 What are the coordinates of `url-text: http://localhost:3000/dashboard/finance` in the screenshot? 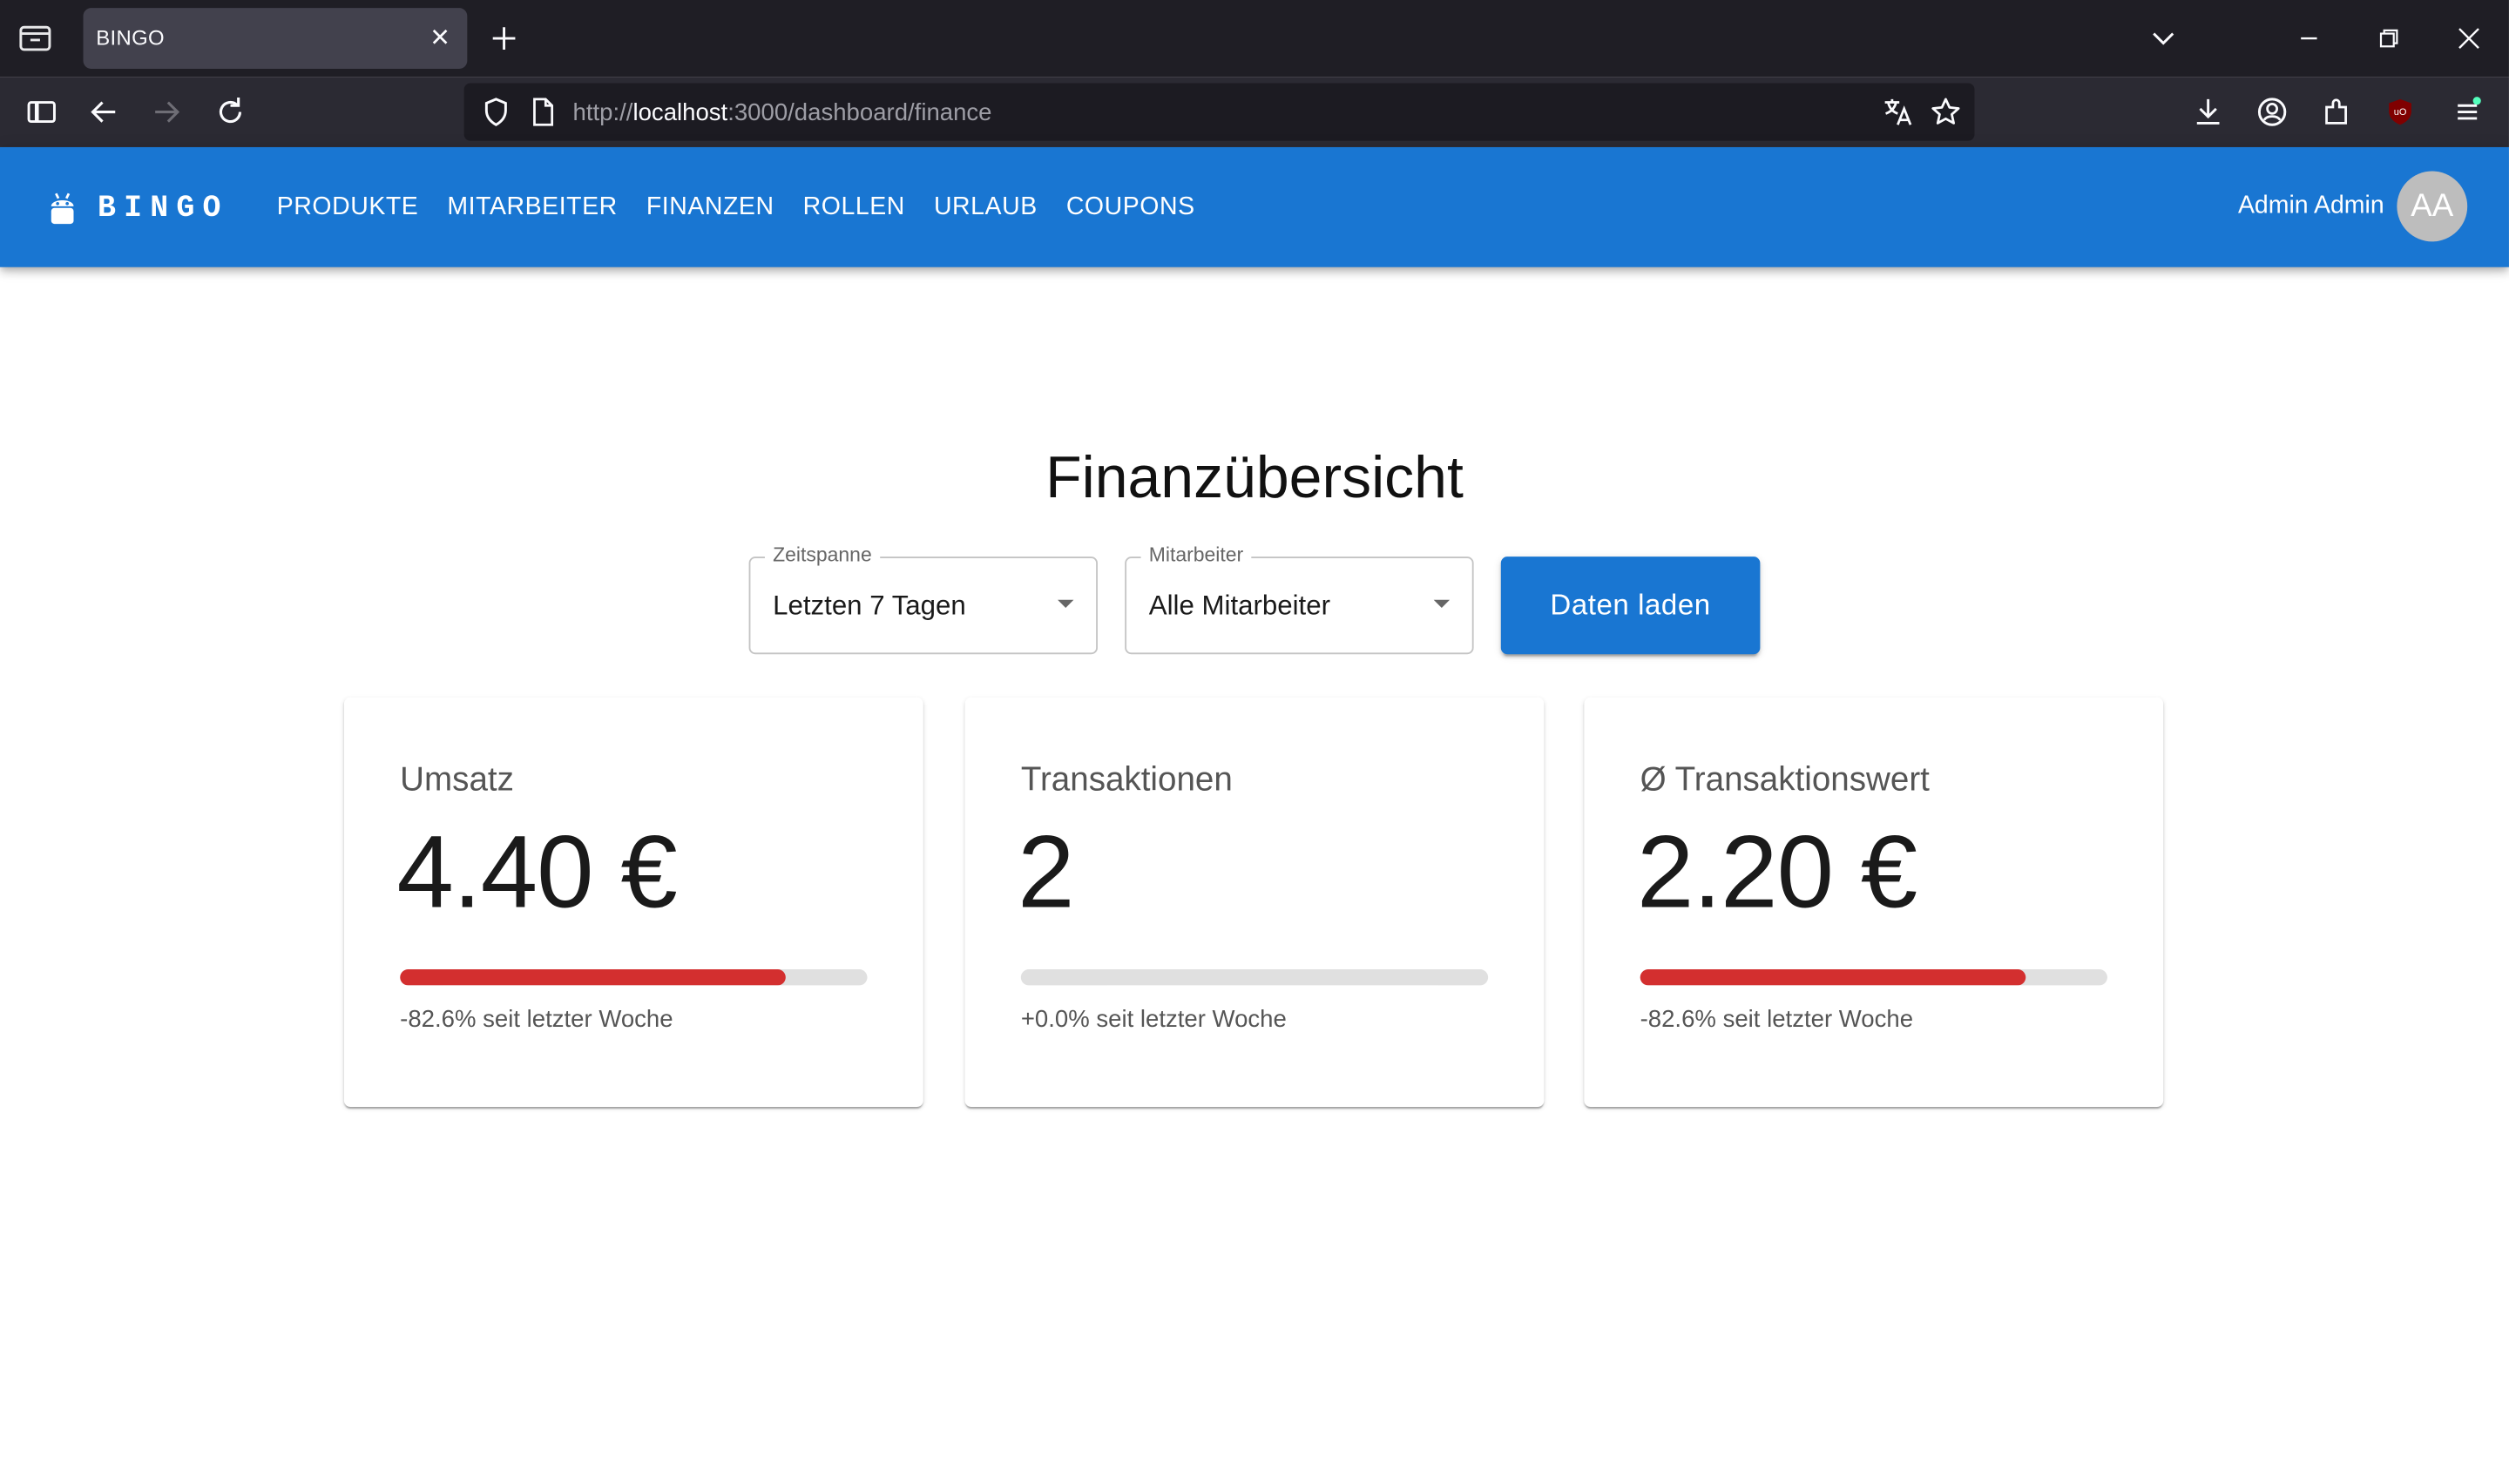 It's located at (782, 112).